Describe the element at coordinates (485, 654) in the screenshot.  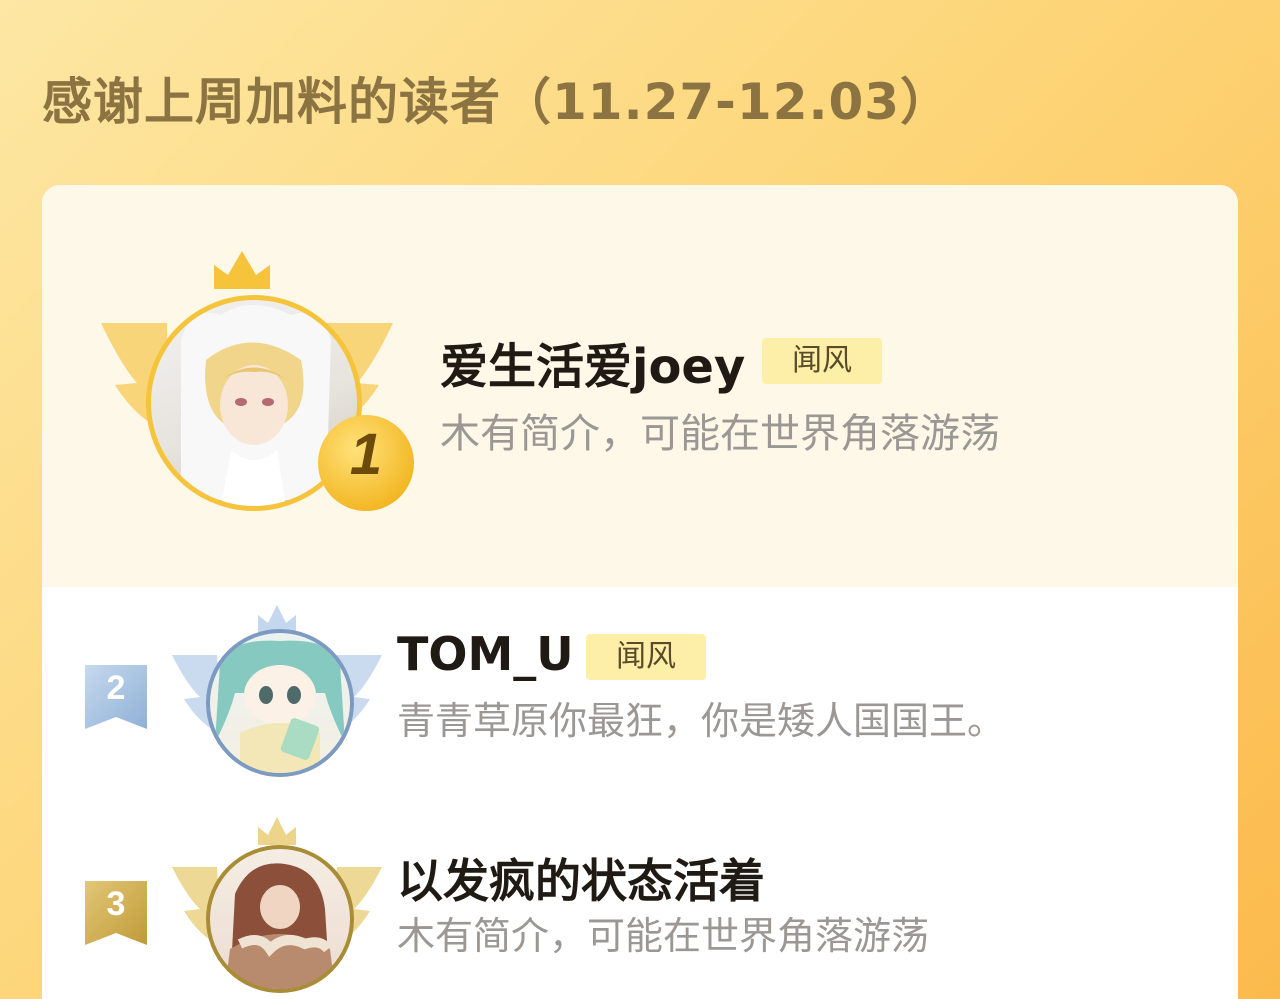
I see `reader-name: TOM_U` at that location.